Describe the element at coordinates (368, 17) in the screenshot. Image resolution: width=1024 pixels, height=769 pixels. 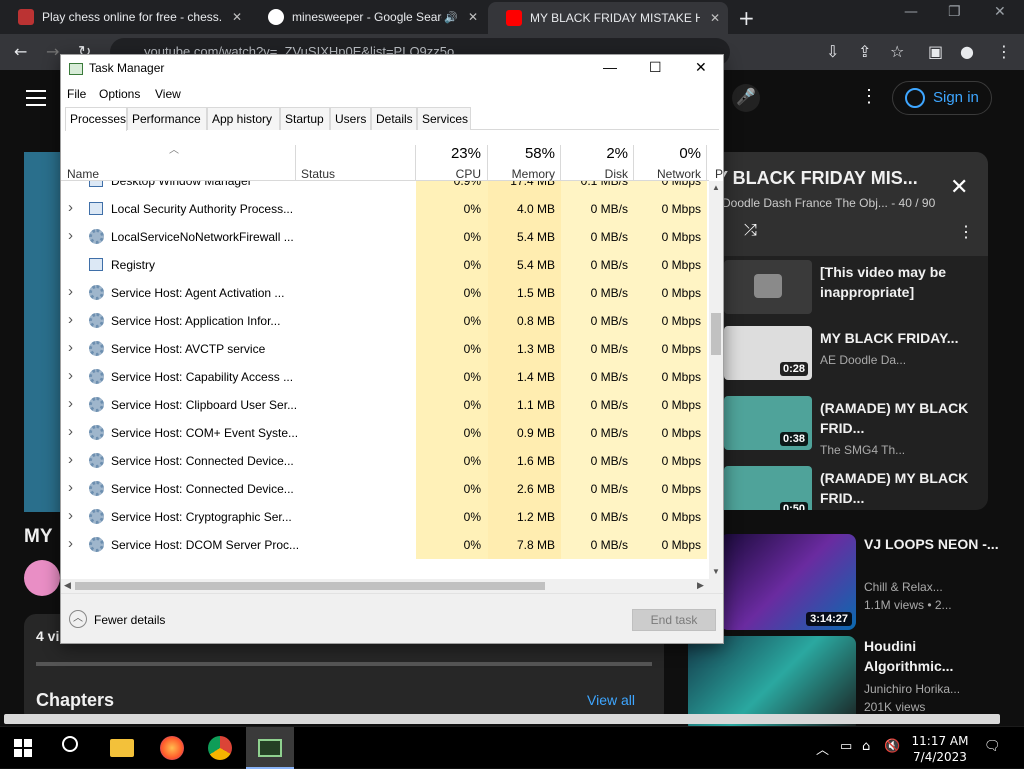
I see `tab-minesweeper: minesweeper - Google Search 🔊 ✕` at that location.